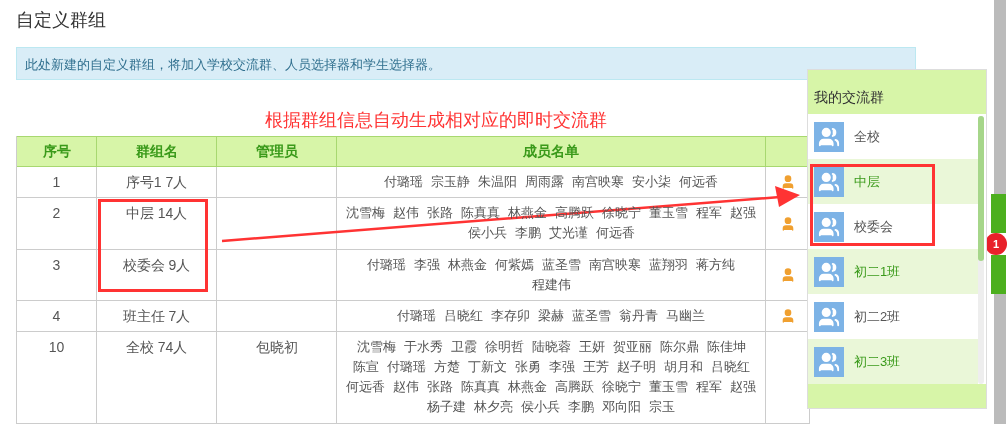  I want to click on annotation-text: 根据群组信息自动生成相对应的即时交流群, so click(436, 120).